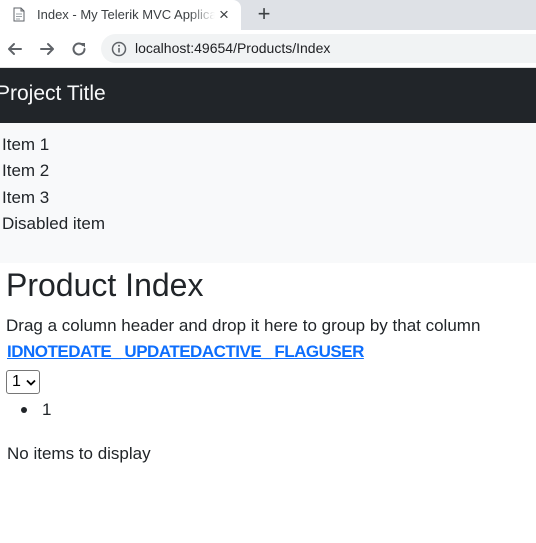 This screenshot has height=543, width=536. I want to click on browser-tab: Index - My Telerik MVC Application ×, so click(120, 15).